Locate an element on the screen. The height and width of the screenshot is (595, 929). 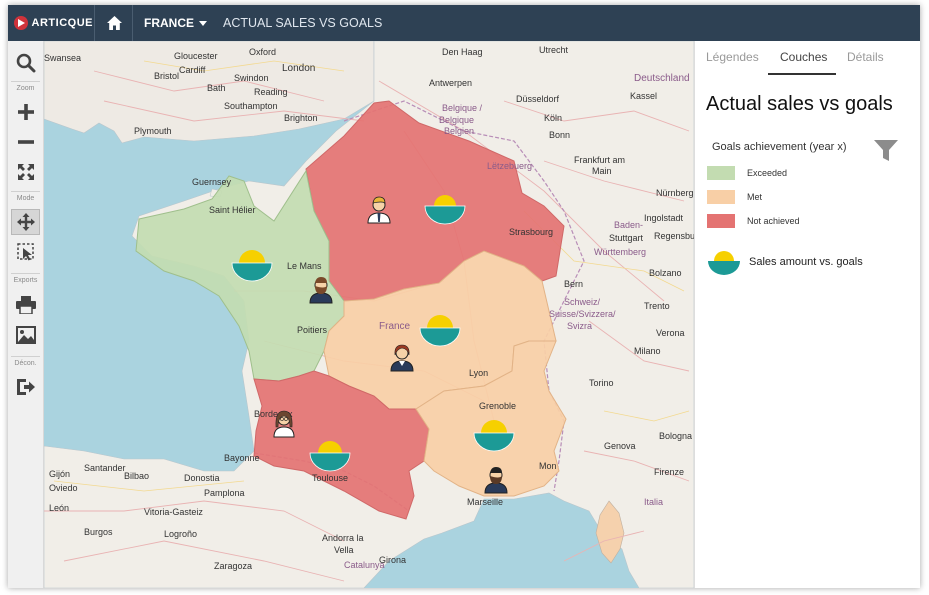
svg-text: Lyon is located at coordinates (478, 373).